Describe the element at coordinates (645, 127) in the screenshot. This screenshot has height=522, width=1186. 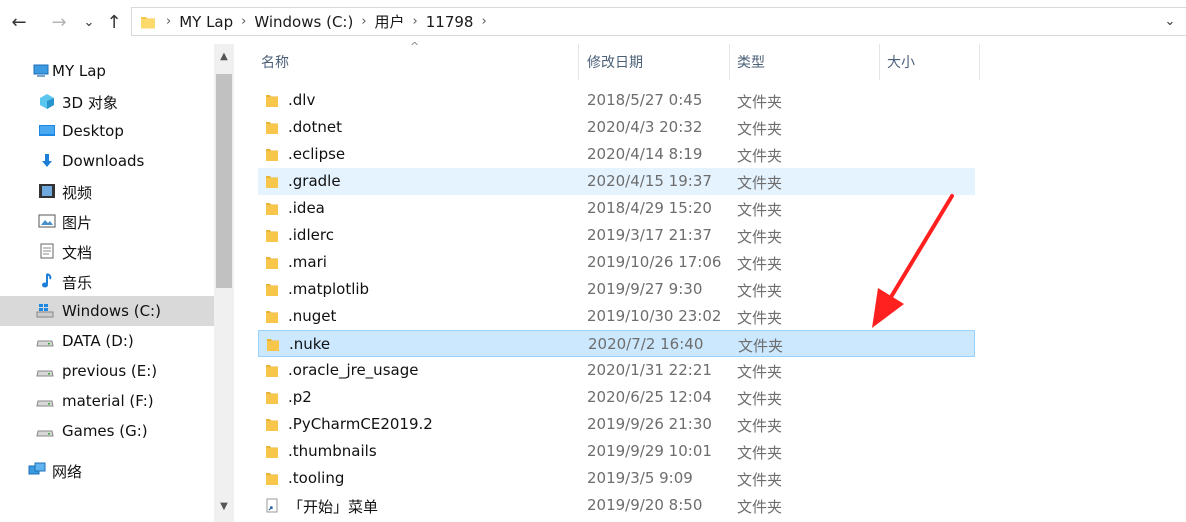
I see `file-modified-date: 2020/4/3 20:32` at that location.